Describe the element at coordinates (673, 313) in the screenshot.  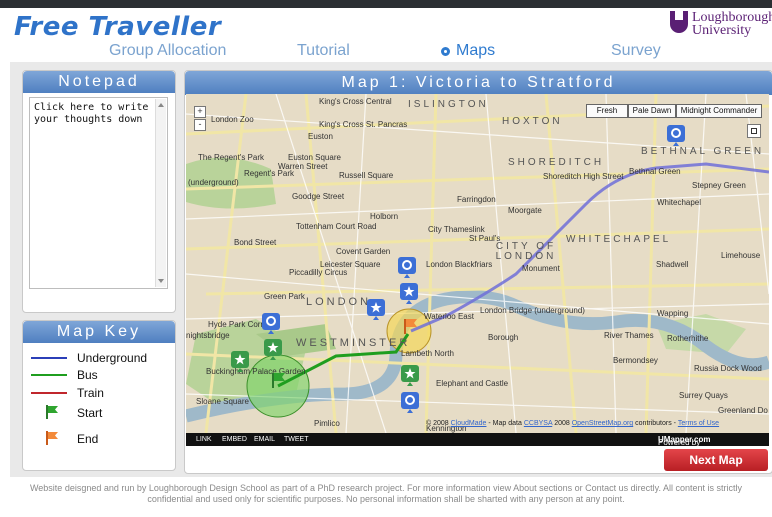
I see `map-label: Wapping` at that location.